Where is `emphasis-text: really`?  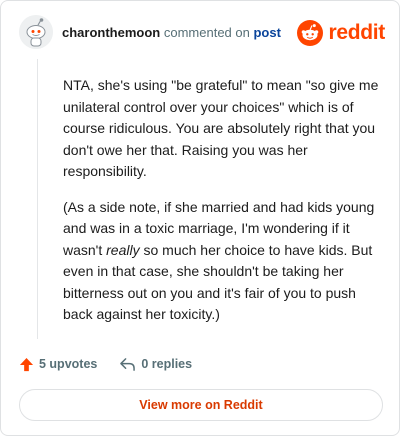 emphasis-text: really is located at coordinates (123, 249).